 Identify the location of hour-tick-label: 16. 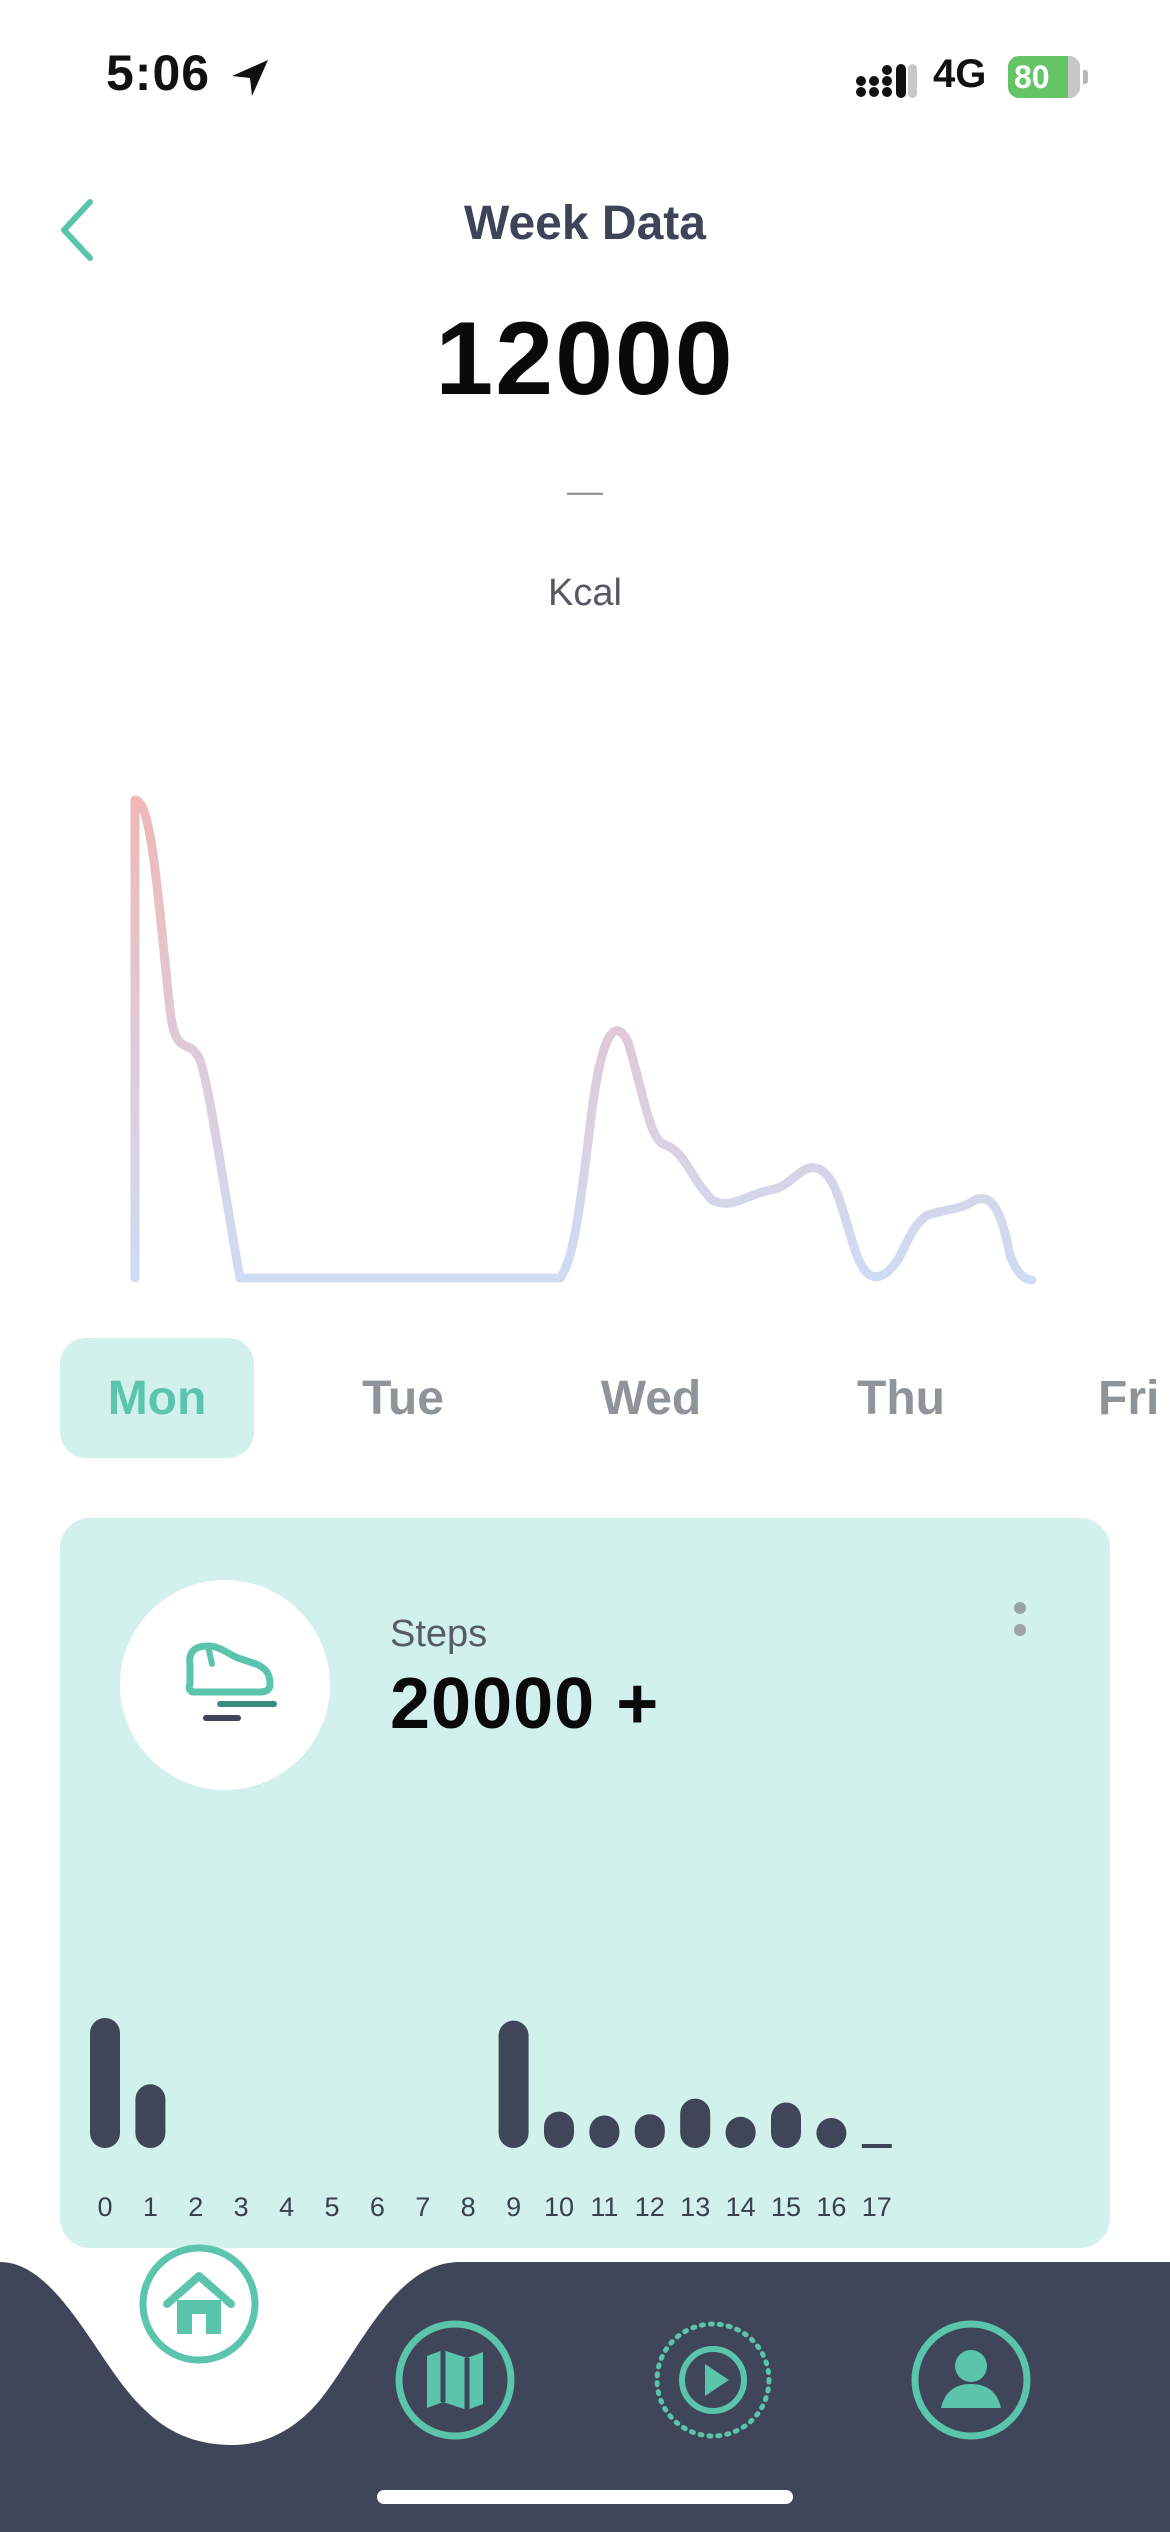
(831, 2207).